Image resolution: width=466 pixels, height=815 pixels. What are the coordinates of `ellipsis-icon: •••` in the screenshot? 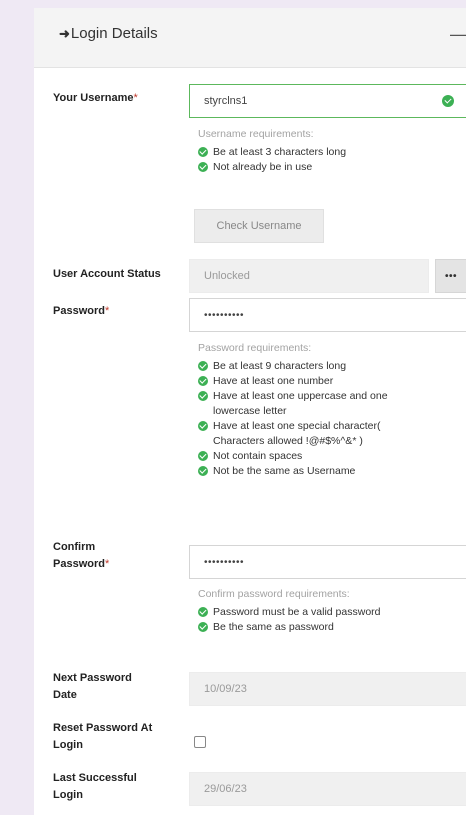 It's located at (450, 276).